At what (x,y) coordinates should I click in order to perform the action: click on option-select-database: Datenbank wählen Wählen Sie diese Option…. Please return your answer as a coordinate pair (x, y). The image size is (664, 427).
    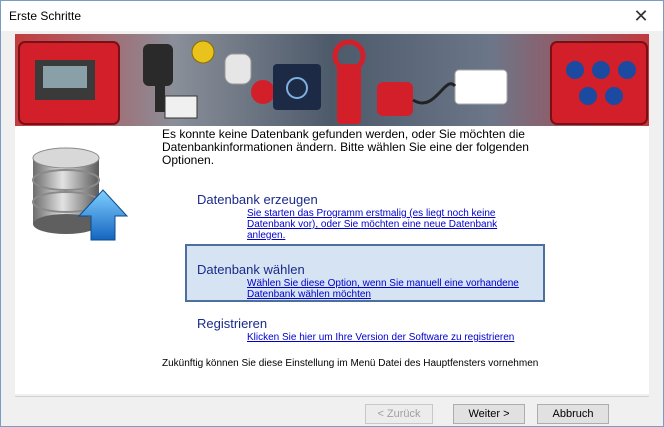
    Looking at the image, I should click on (365, 273).